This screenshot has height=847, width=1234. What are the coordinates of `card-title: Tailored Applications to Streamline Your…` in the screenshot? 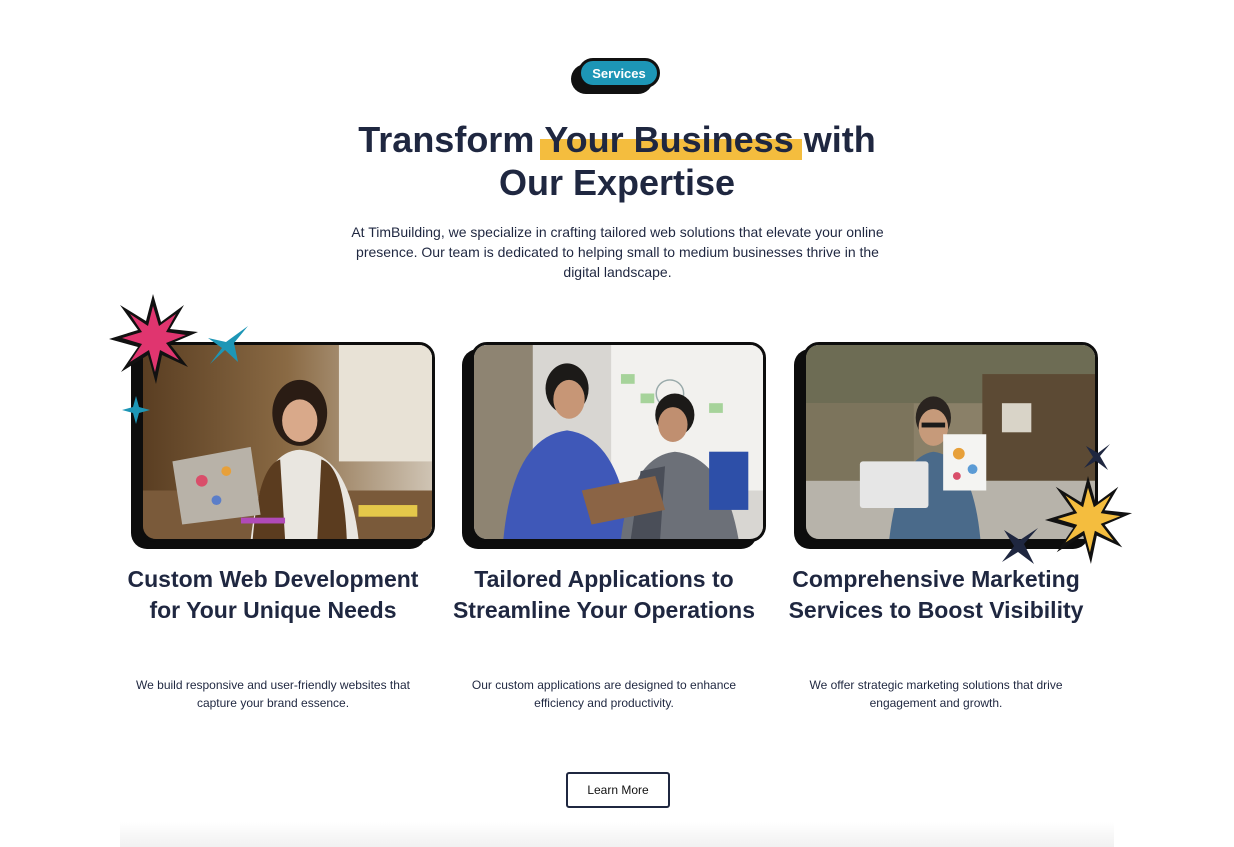 It's located at (604, 594).